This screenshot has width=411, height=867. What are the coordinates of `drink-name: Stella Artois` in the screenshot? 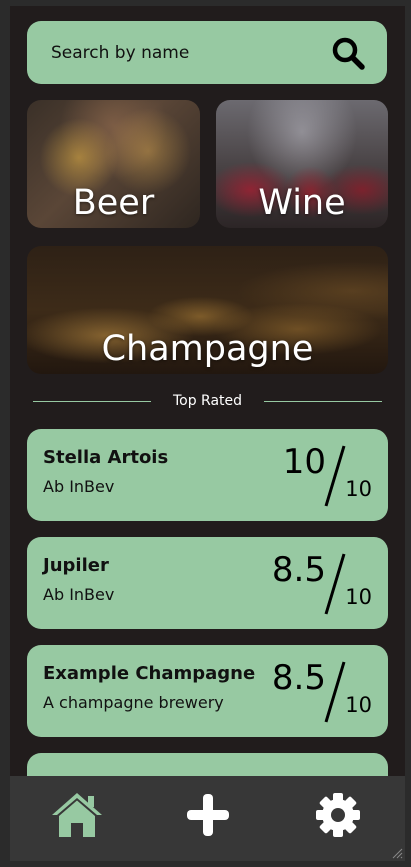 It's located at (106, 457).